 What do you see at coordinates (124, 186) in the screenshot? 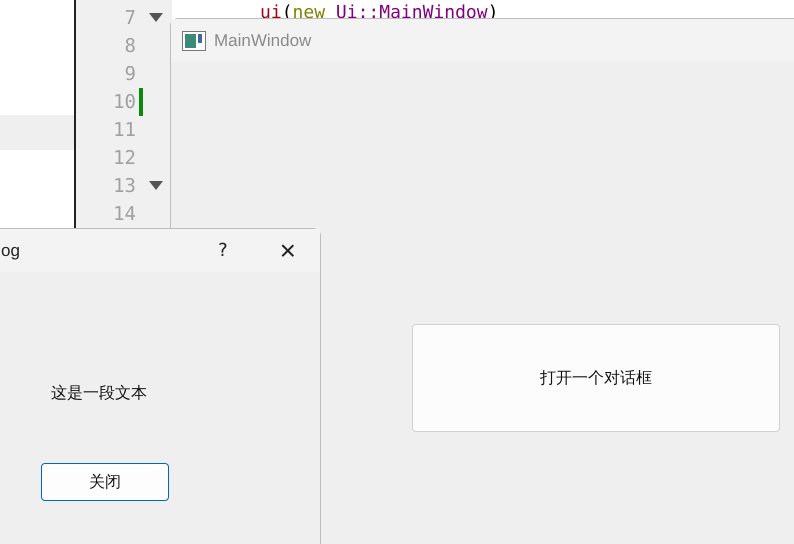
I see `line-number: 13` at bounding box center [124, 186].